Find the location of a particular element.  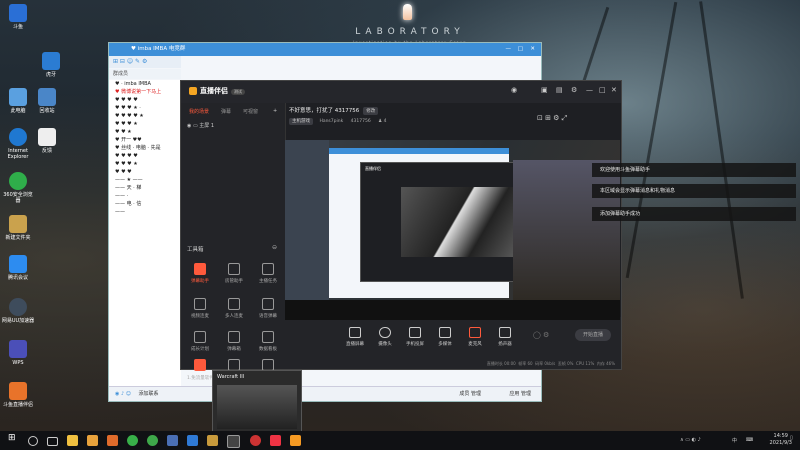

app-taskbar-icon is located at coordinates (112, 440).